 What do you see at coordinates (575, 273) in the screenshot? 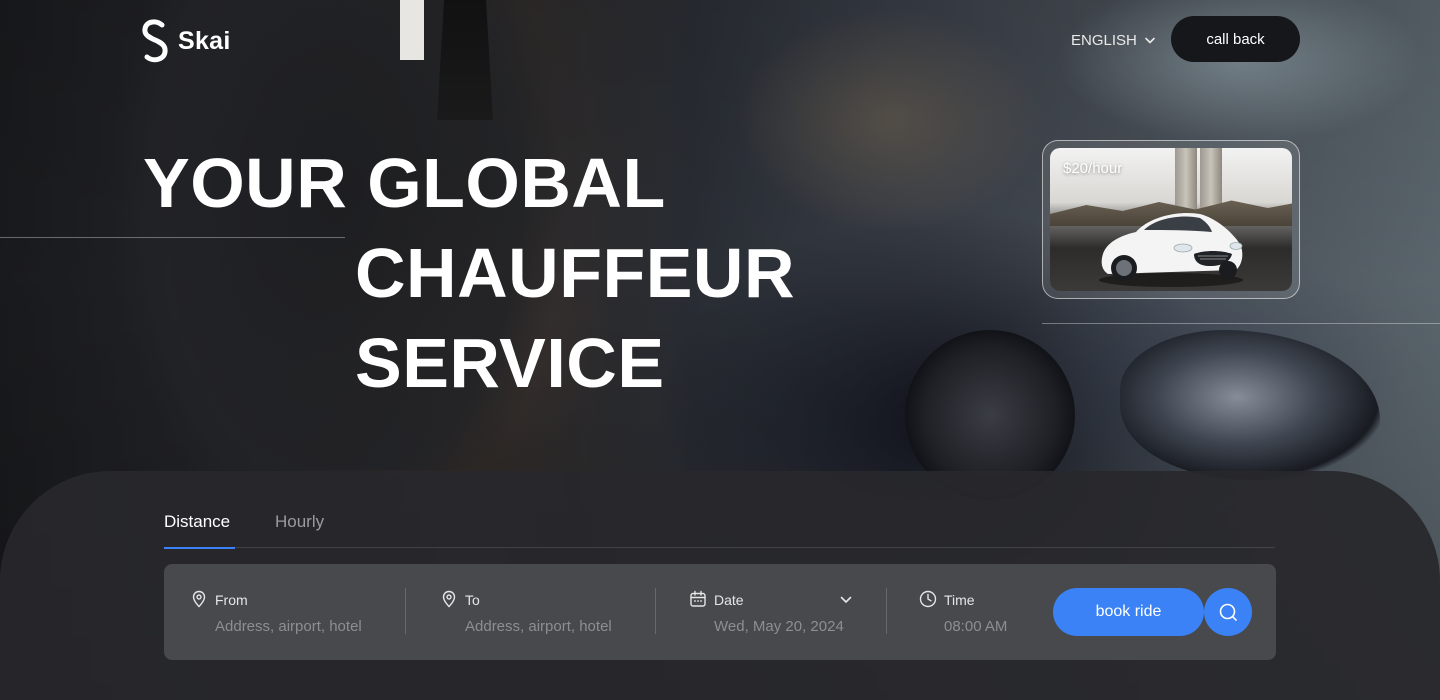
I see `headline-line-2: CHAUFFEUR` at bounding box center [575, 273].